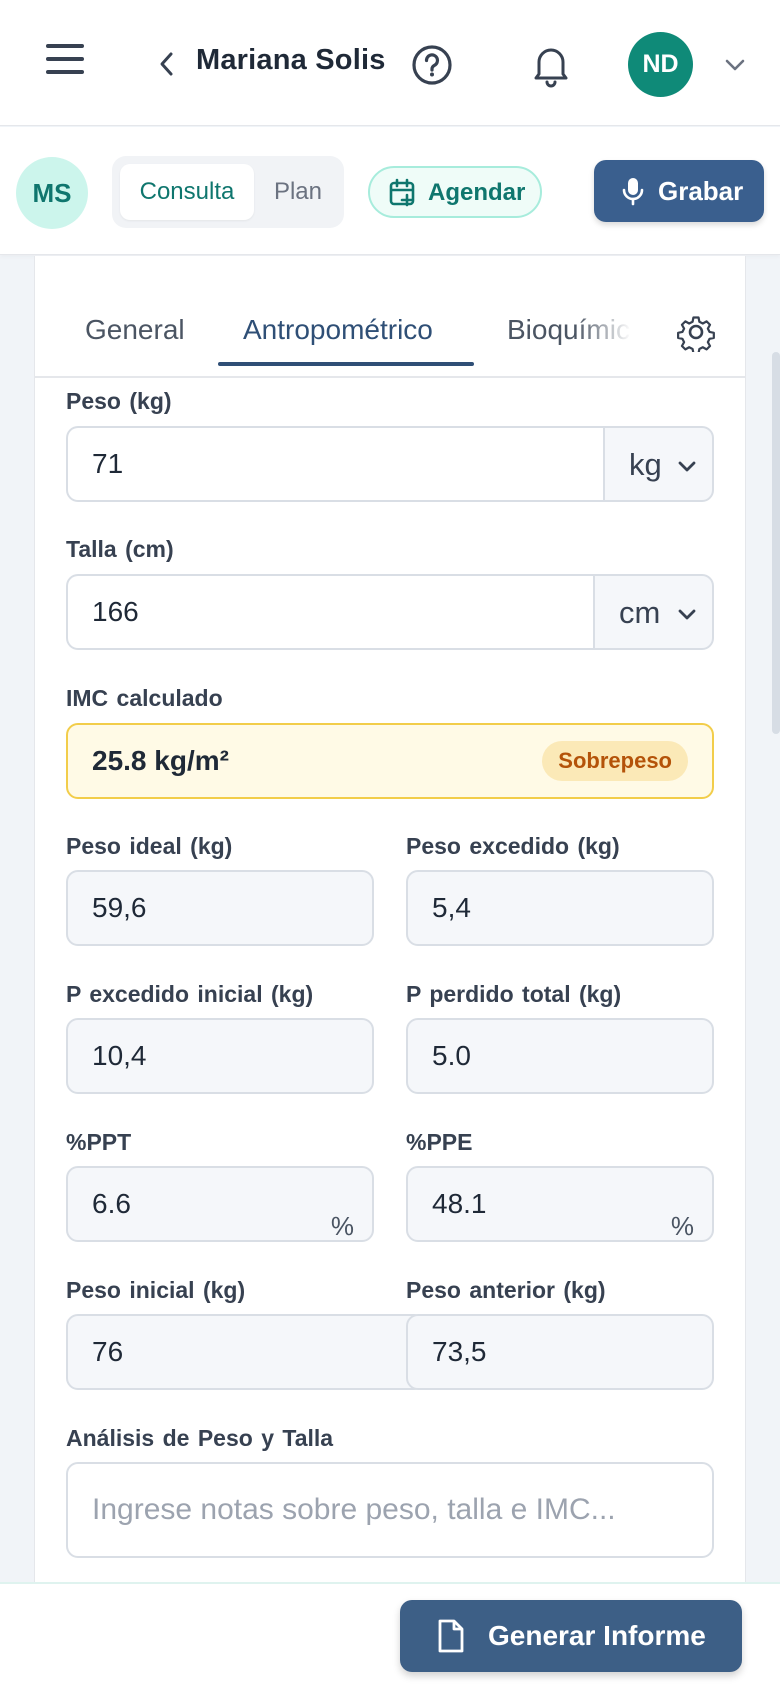 This screenshot has height=1688, width=780. Describe the element at coordinates (597, 1635) in the screenshot. I see `generar-informe-label: Generar Informe` at that location.